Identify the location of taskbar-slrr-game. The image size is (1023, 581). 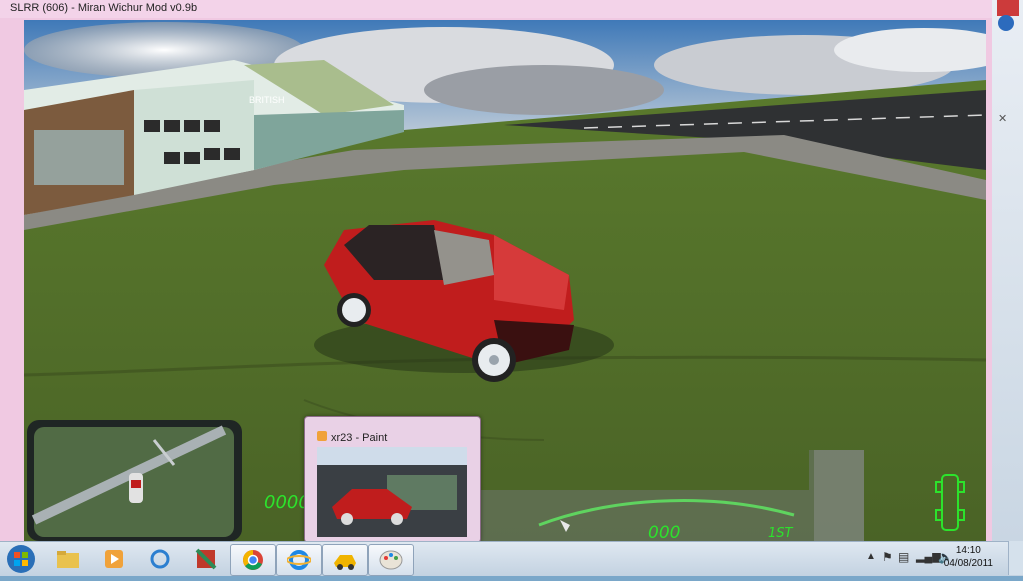
(345, 560).